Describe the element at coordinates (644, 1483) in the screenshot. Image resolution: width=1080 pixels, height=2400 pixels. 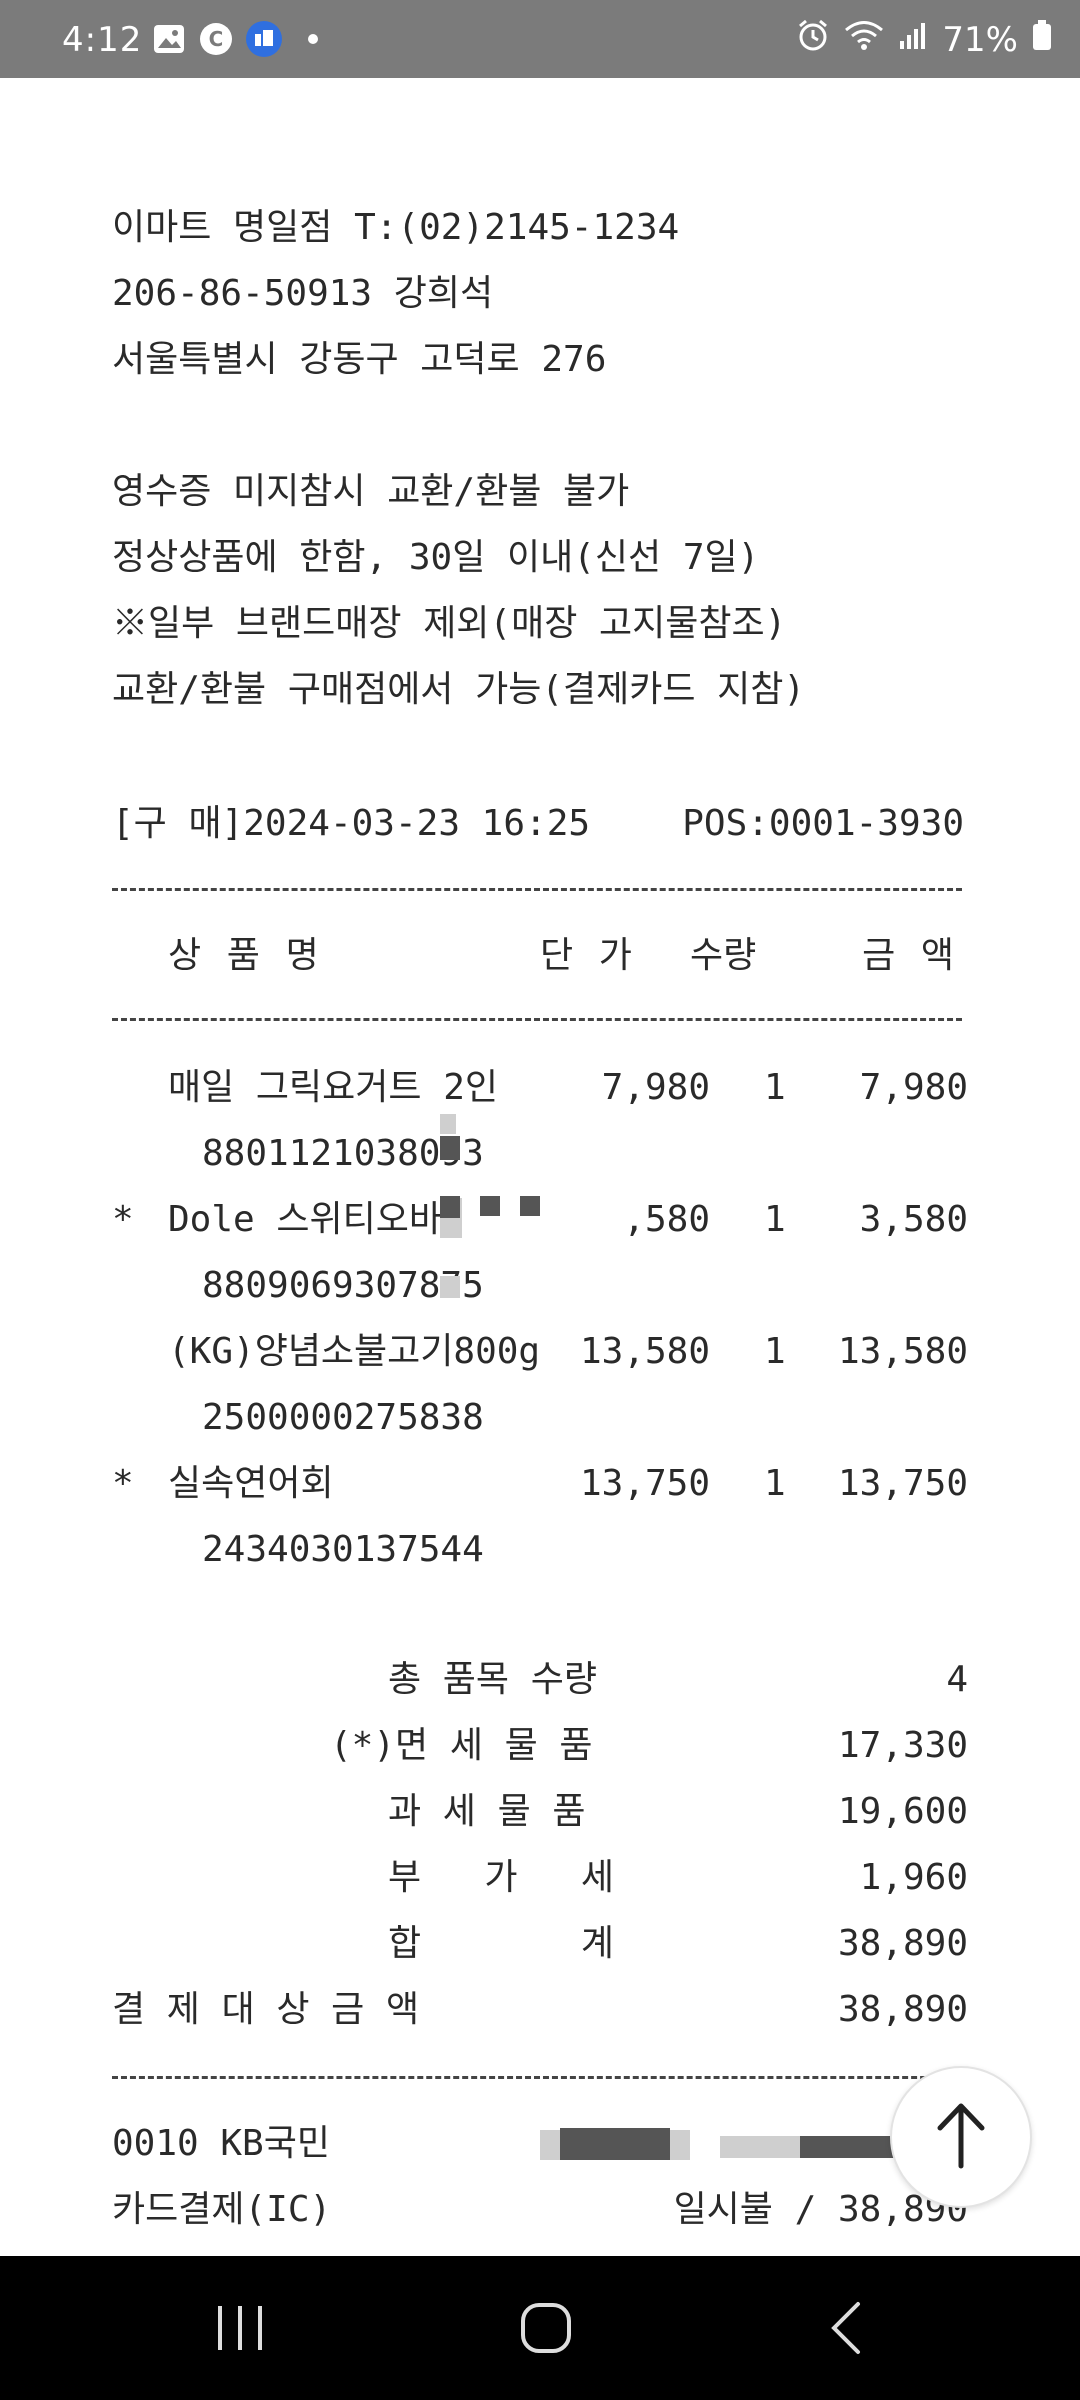
I see `item-price: 13,750` at that location.